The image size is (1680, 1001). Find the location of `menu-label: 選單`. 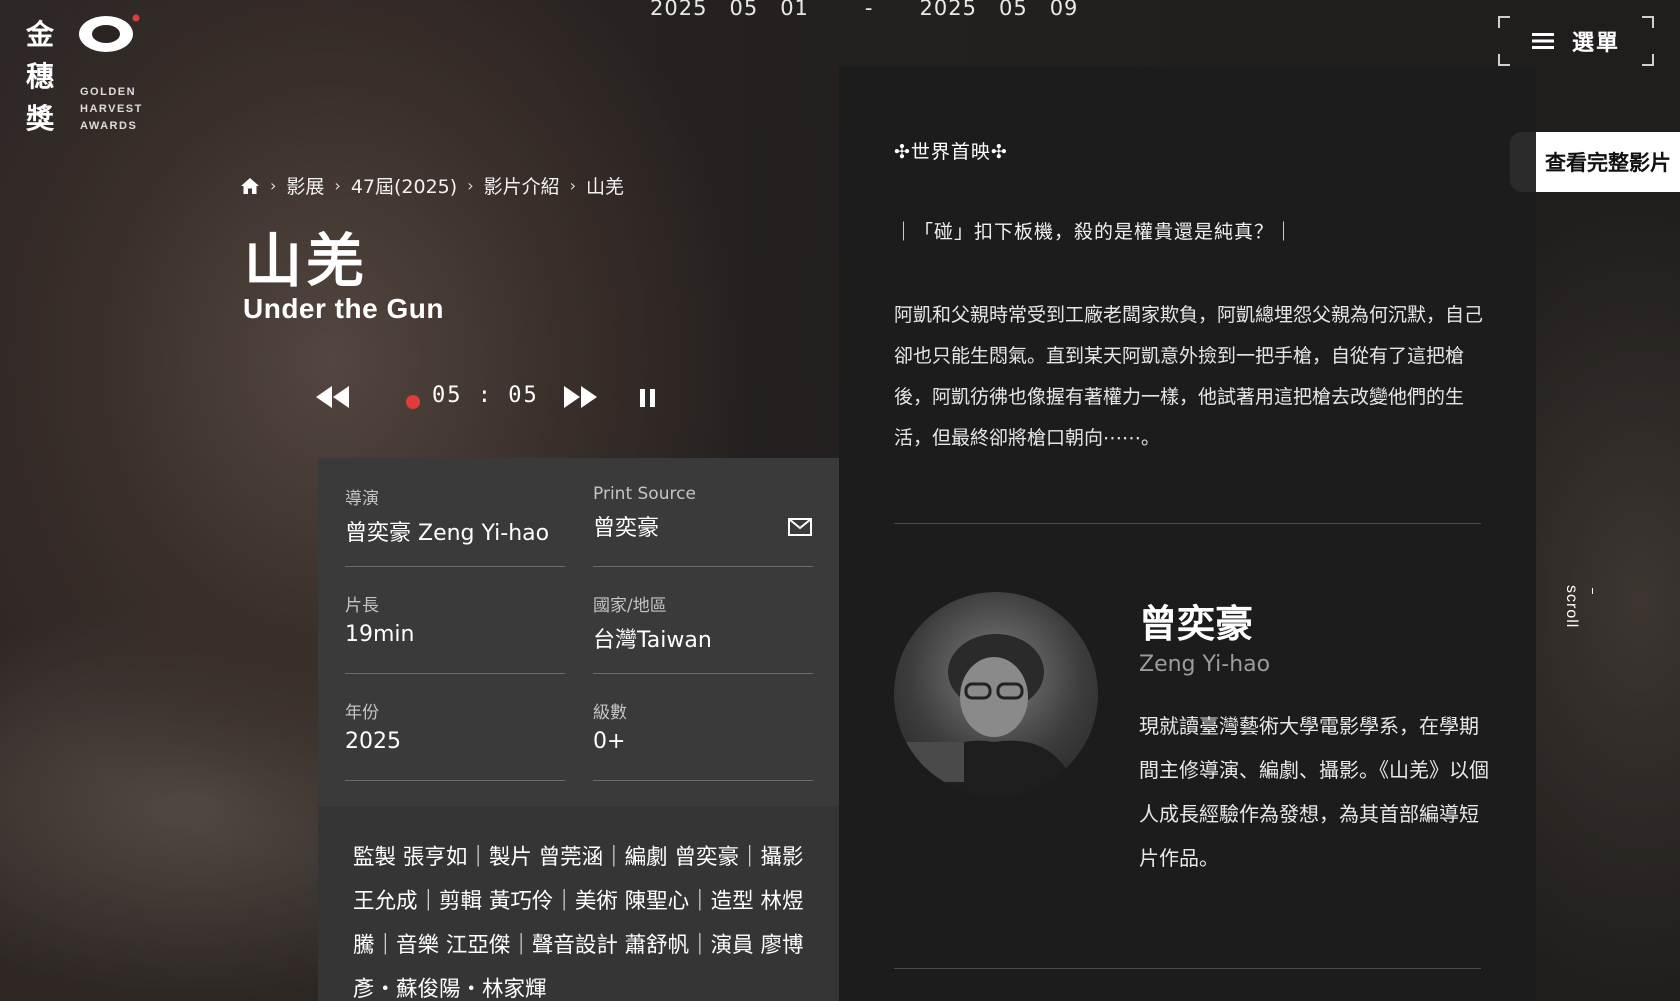

menu-label: 選單 is located at coordinates (1595, 43).